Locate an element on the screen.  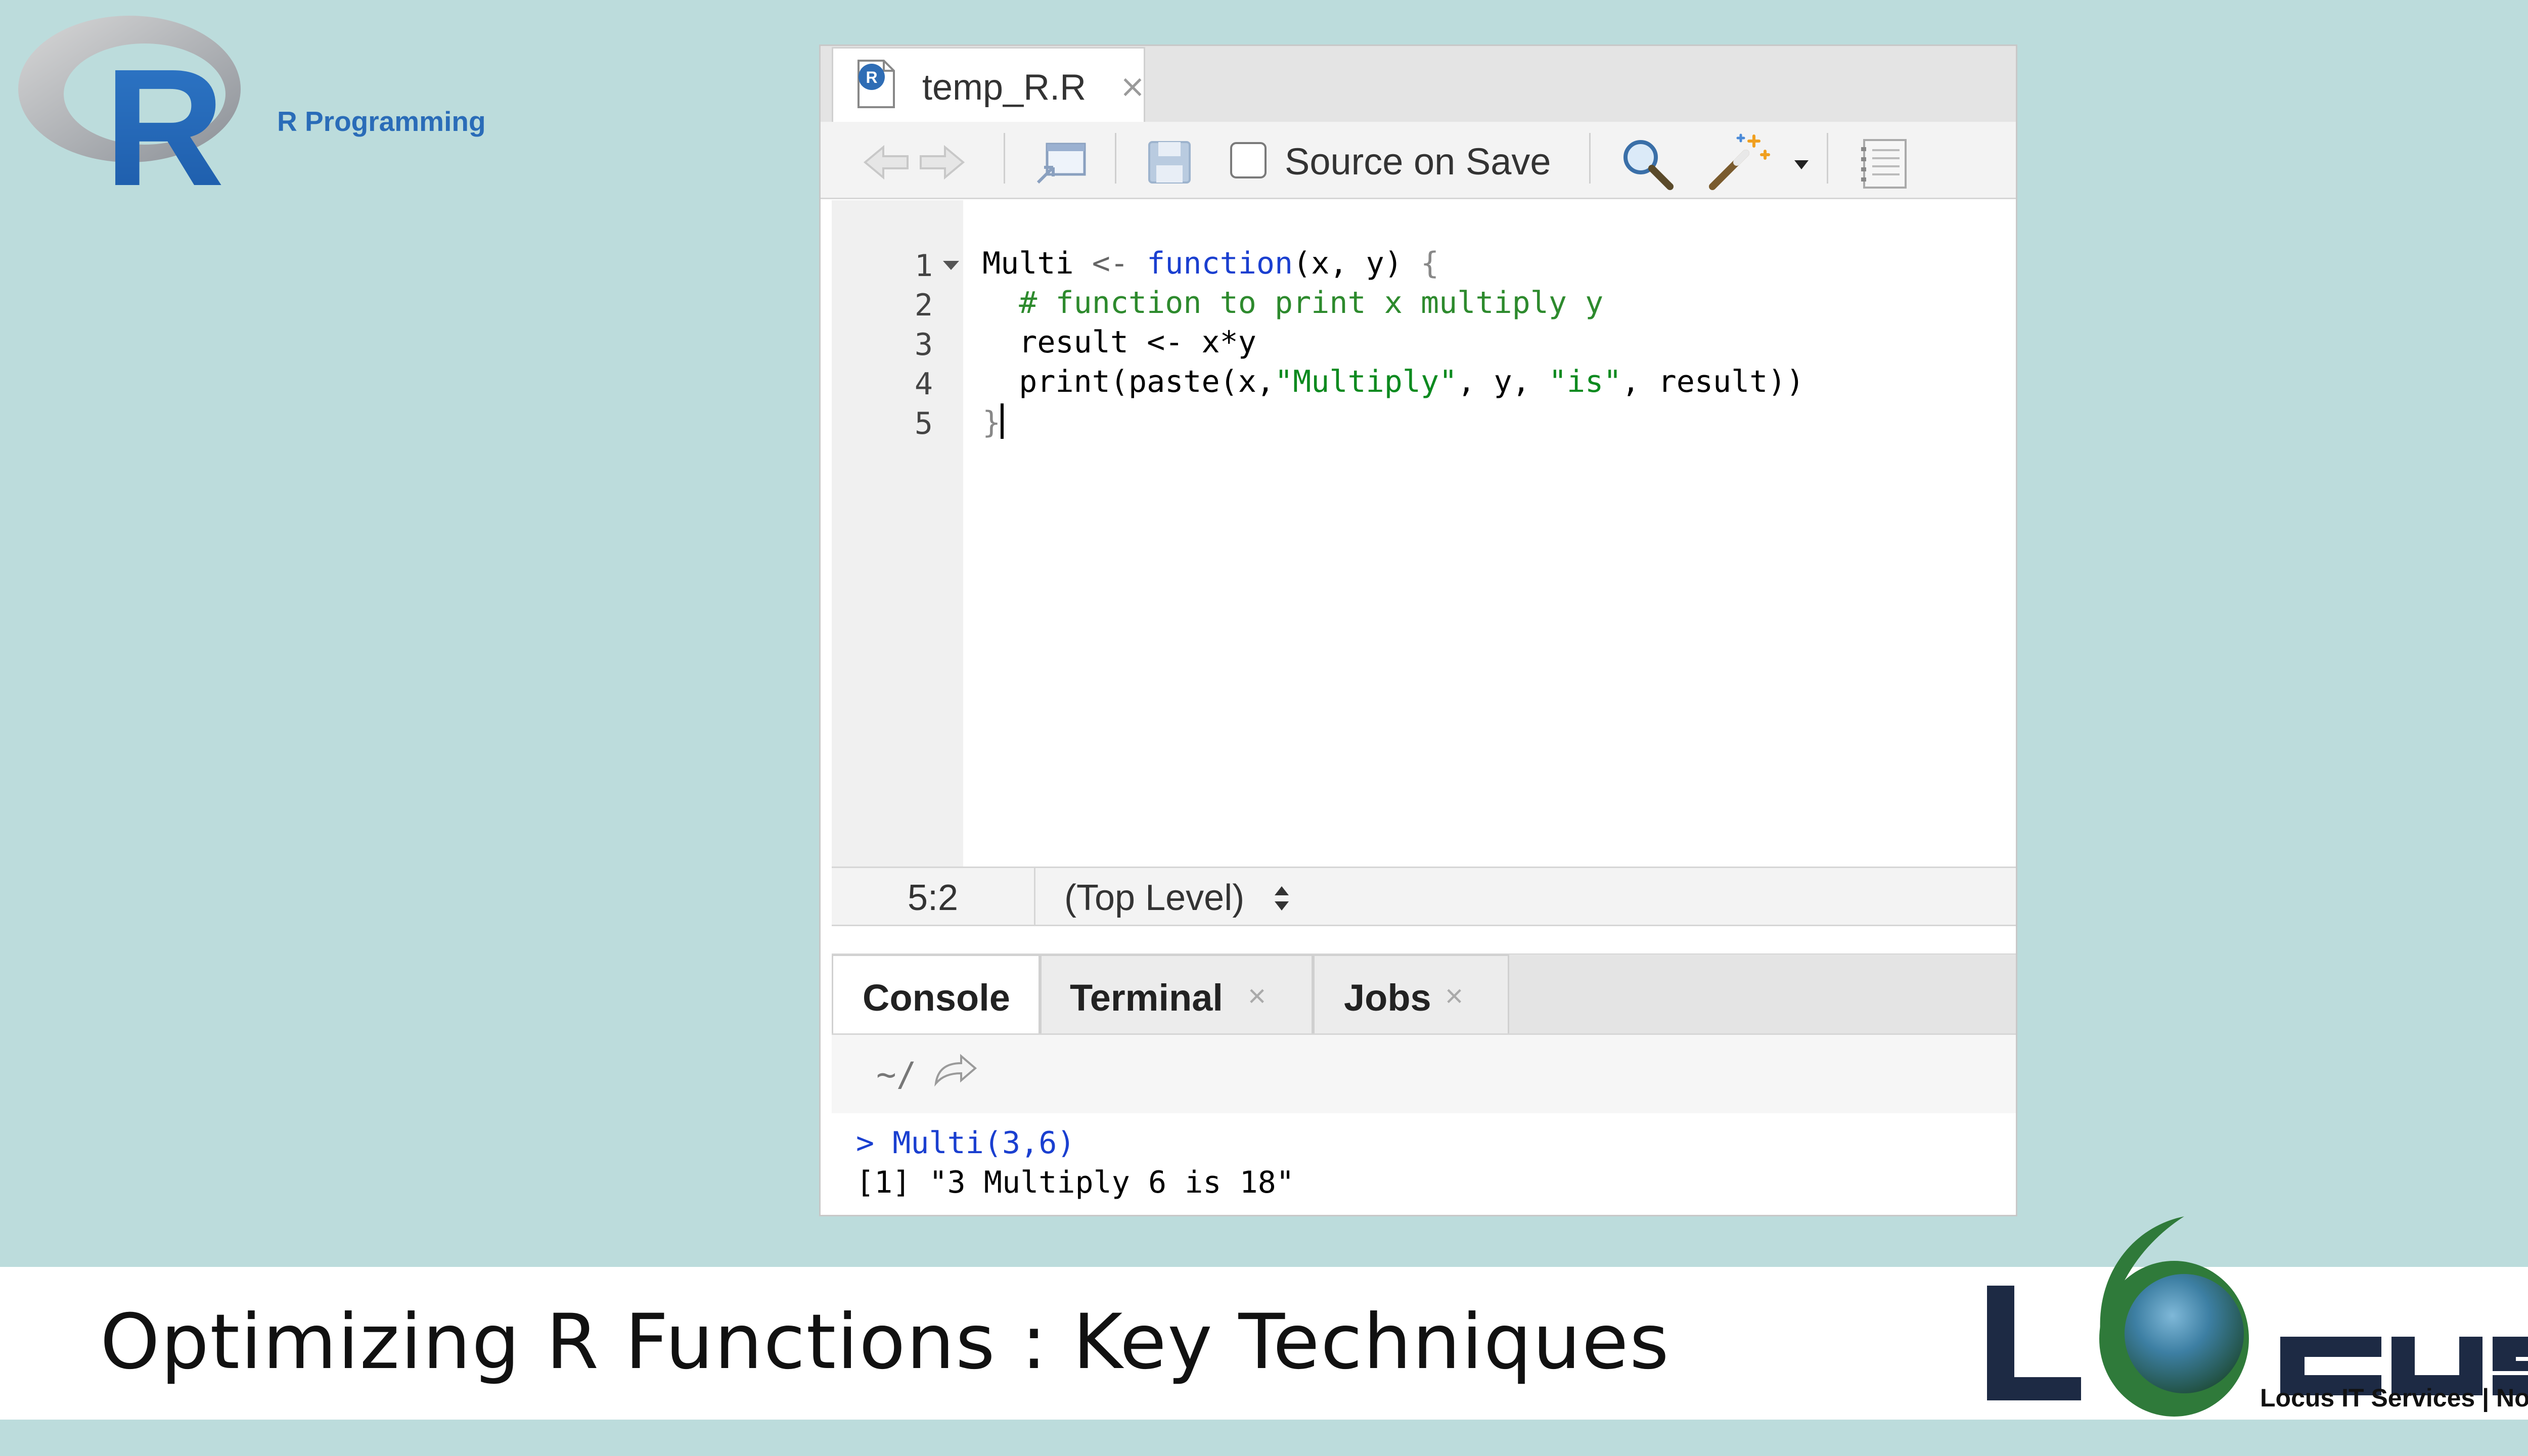
compile-notebook-icon is located at coordinates (1885, 164).